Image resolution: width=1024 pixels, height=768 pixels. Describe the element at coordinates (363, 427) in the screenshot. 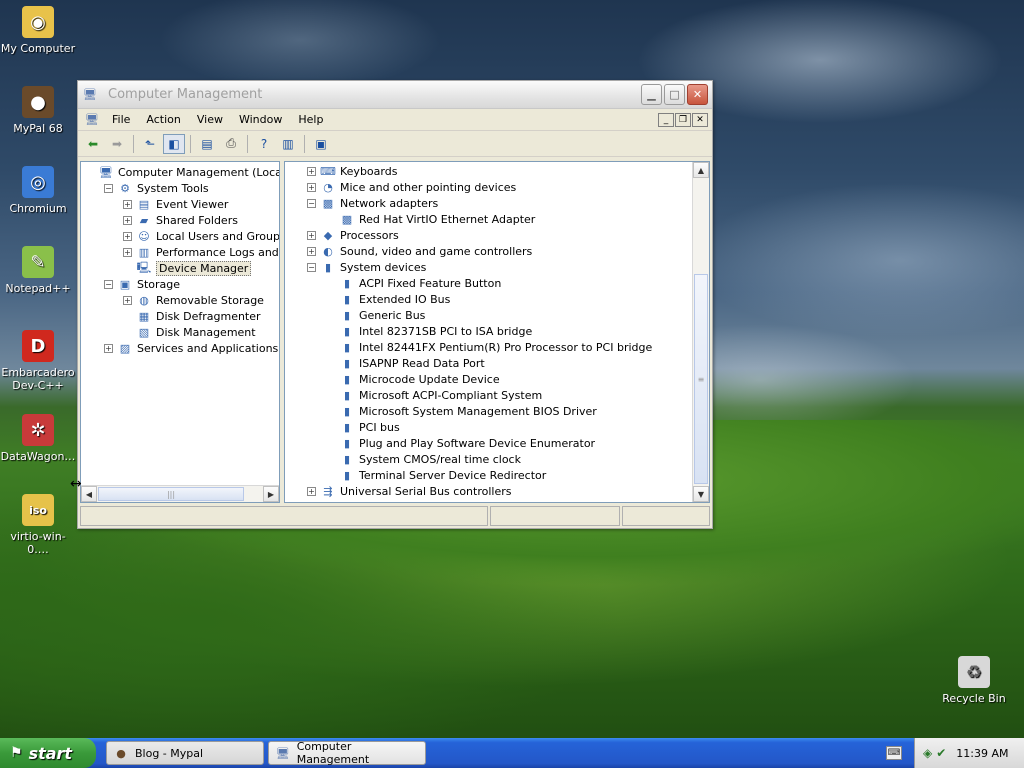

I see `tree-item: ▮ PCI bus` at that location.